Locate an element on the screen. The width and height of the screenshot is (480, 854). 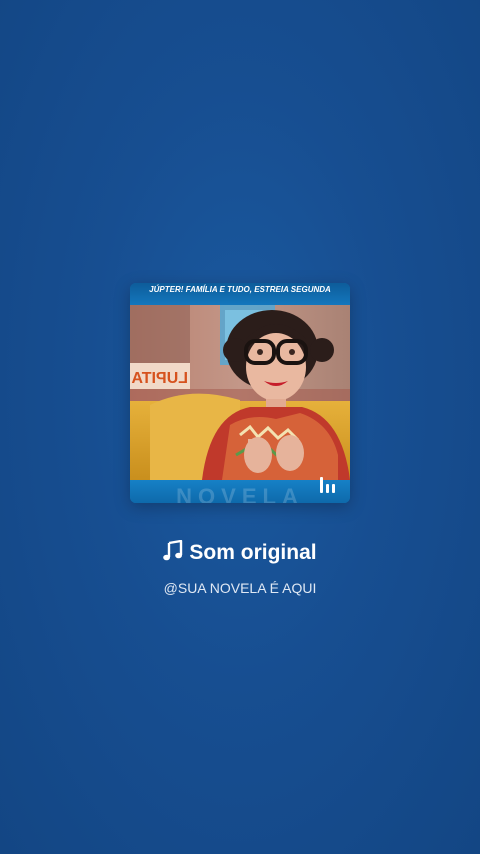
sound-title: Som original is located at coordinates (253, 552).